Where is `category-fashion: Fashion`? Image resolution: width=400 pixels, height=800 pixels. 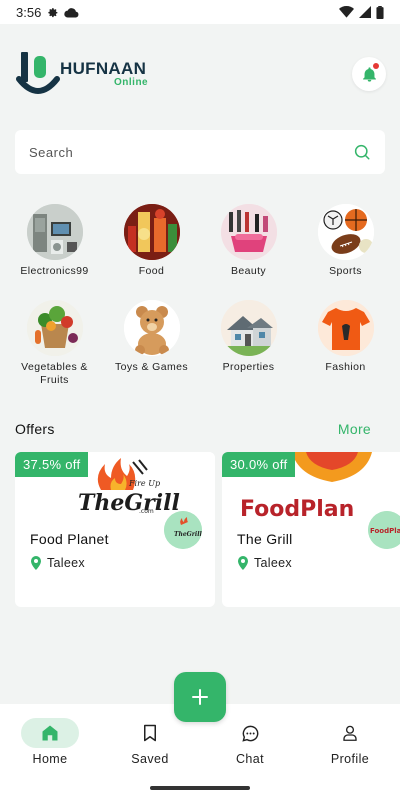 category-fashion: Fashion is located at coordinates (345, 344).